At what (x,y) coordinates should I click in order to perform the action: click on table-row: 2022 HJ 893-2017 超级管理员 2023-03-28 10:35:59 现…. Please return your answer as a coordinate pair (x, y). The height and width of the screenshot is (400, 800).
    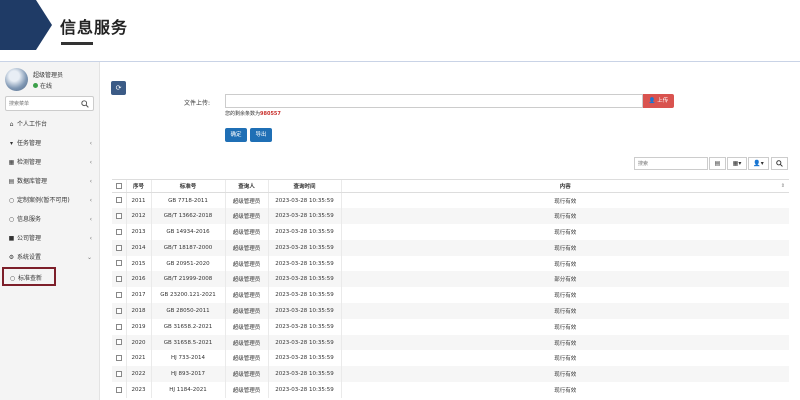
    Looking at the image, I should click on (450, 374).